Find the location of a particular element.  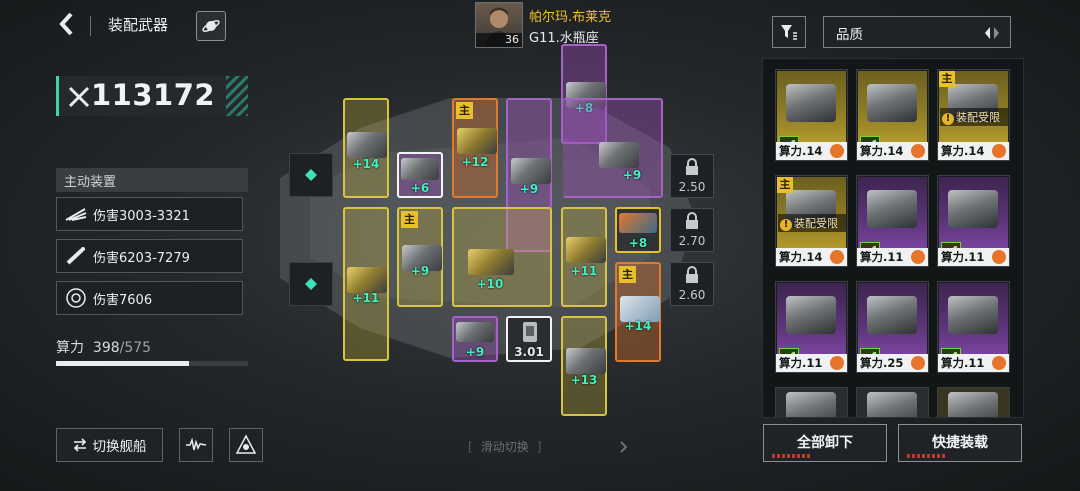

damage-row-2: 伤害6203-7279 is located at coordinates (149, 256).